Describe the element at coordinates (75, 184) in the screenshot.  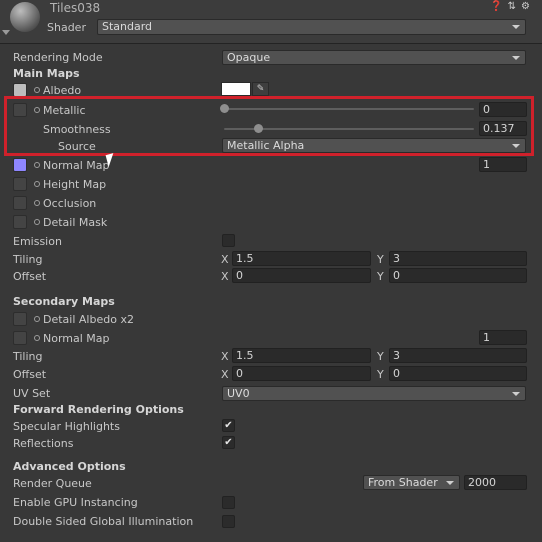
I see `height-map-label: Height Map` at that location.